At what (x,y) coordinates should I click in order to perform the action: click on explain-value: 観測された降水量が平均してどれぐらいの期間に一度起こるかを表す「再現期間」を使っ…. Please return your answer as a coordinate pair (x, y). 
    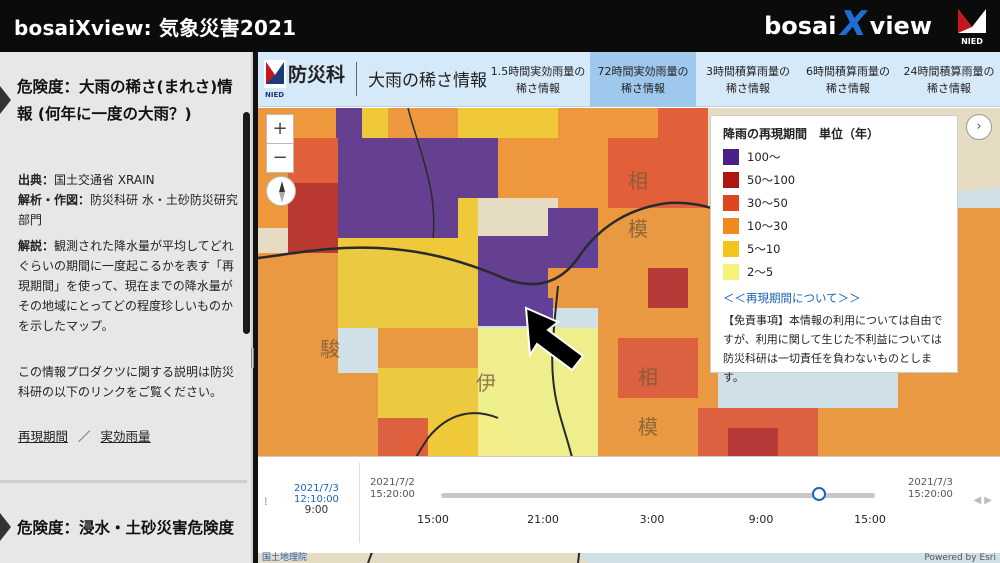
    Looking at the image, I should click on (126, 286).